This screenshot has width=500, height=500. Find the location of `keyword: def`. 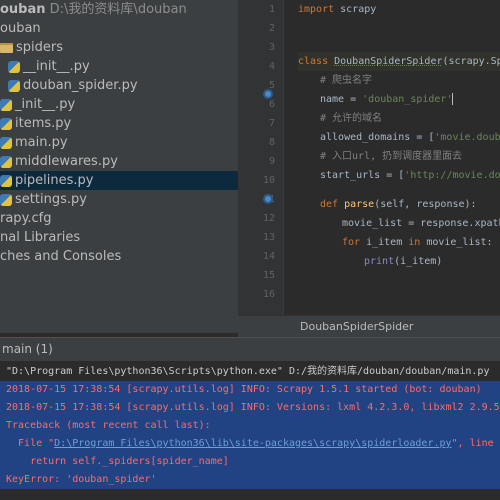

keyword: def is located at coordinates (332, 204).